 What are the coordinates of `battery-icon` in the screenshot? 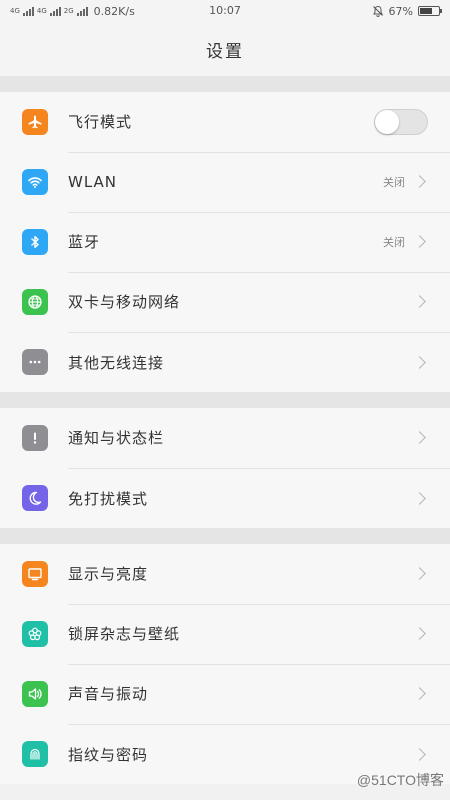 It's located at (430, 11).